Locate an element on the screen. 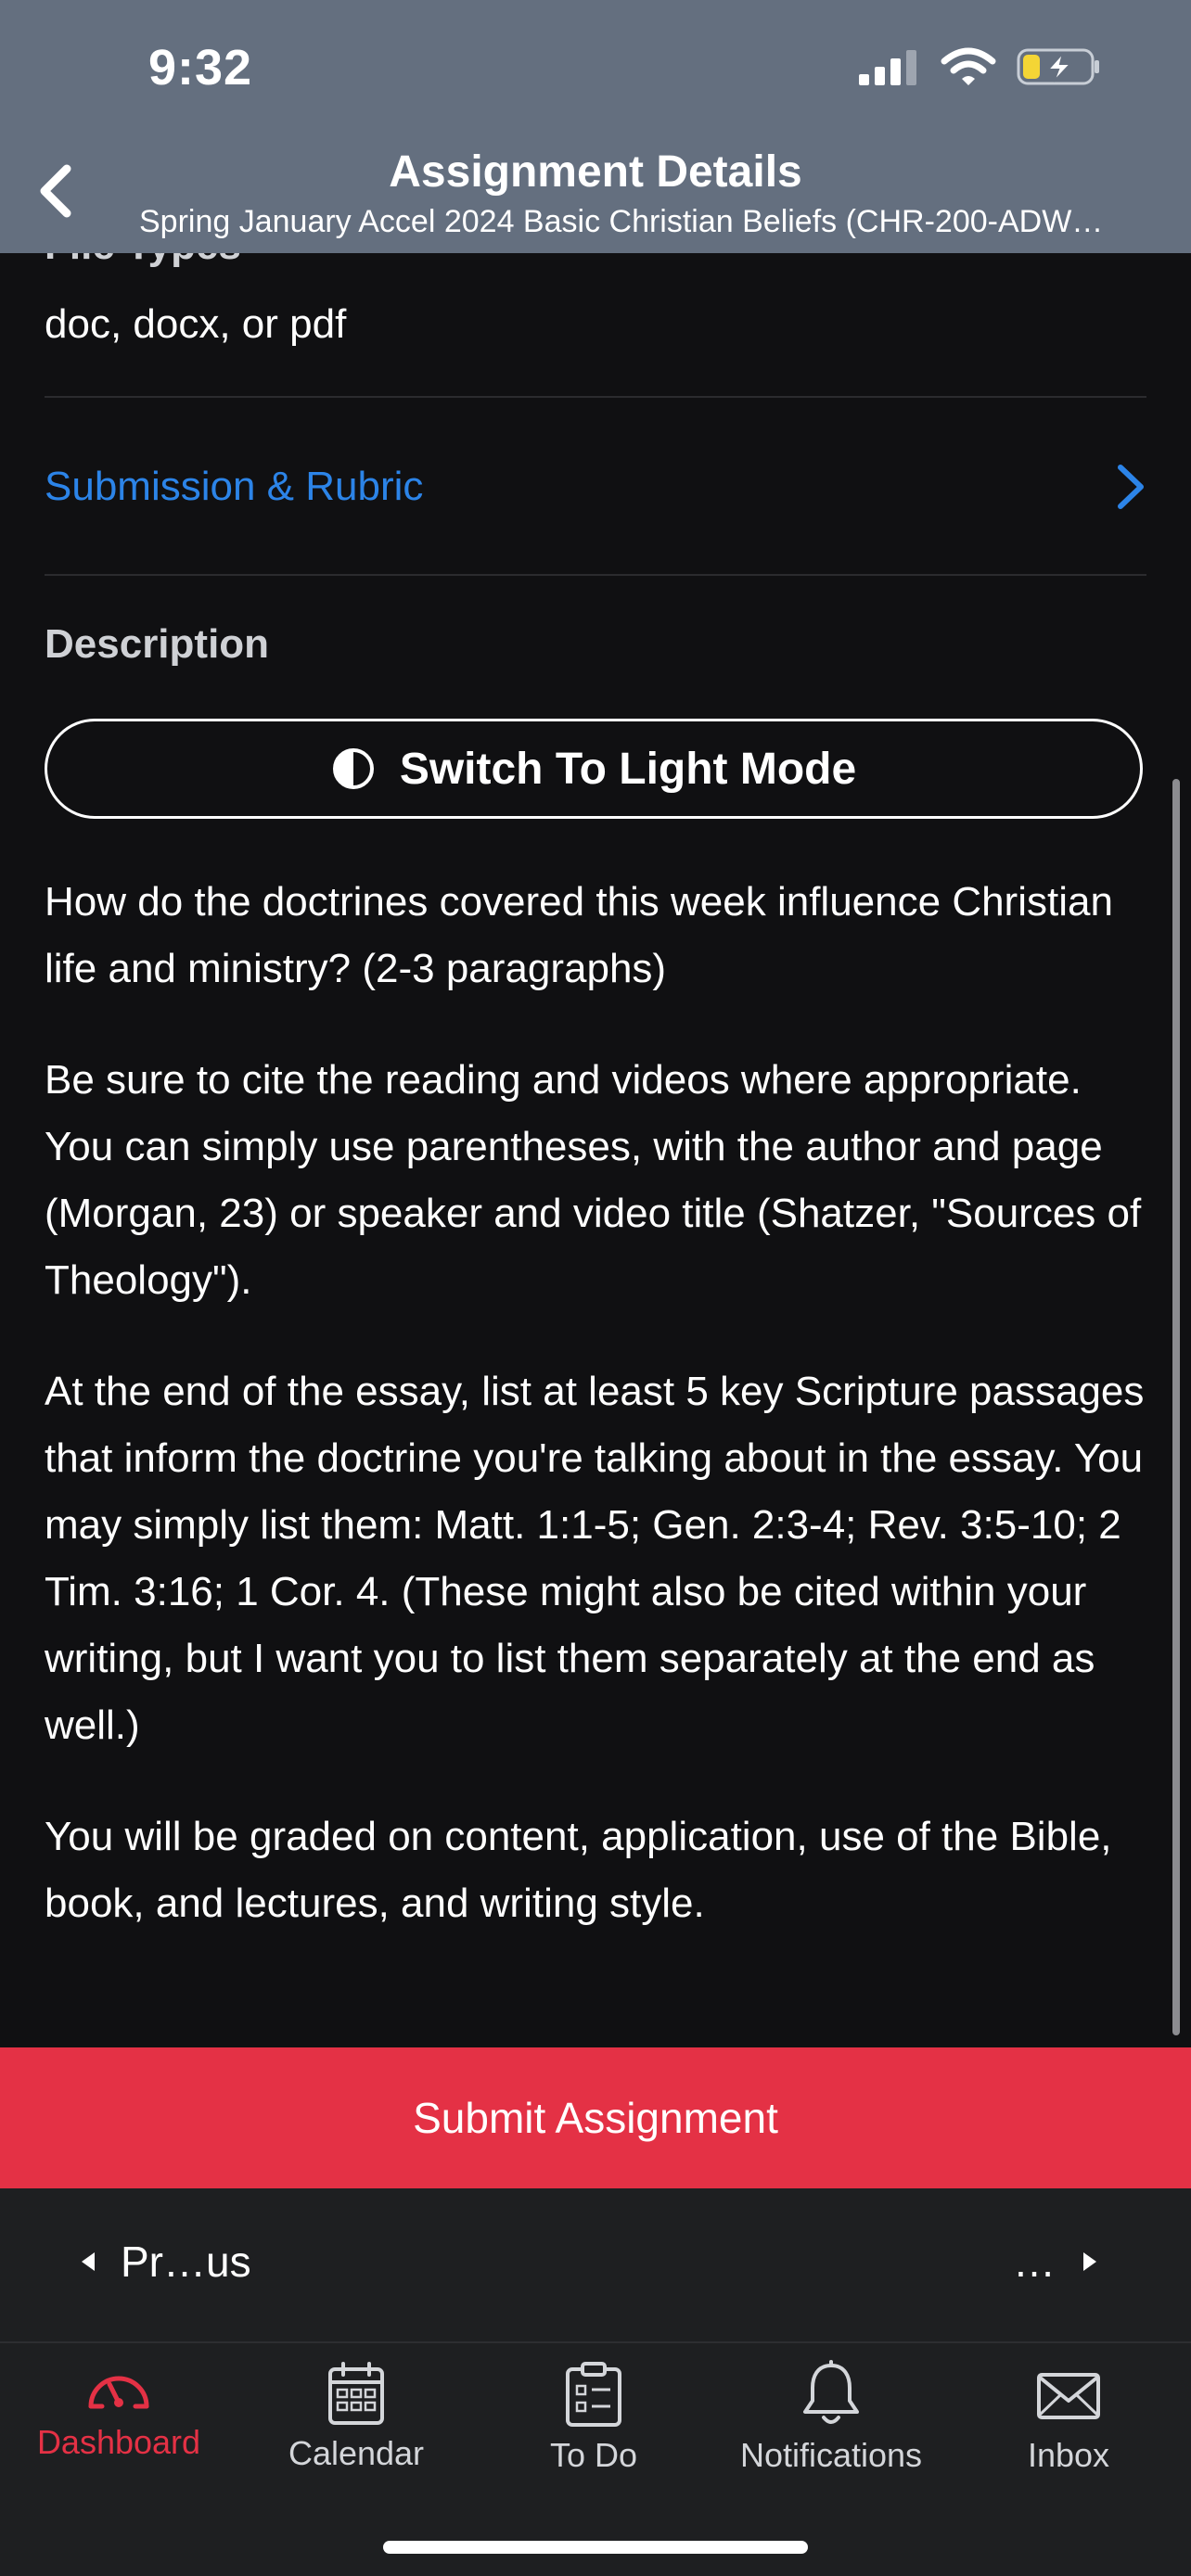 Image resolution: width=1191 pixels, height=2576 pixels. page-title: Assignment Details is located at coordinates (595, 172).